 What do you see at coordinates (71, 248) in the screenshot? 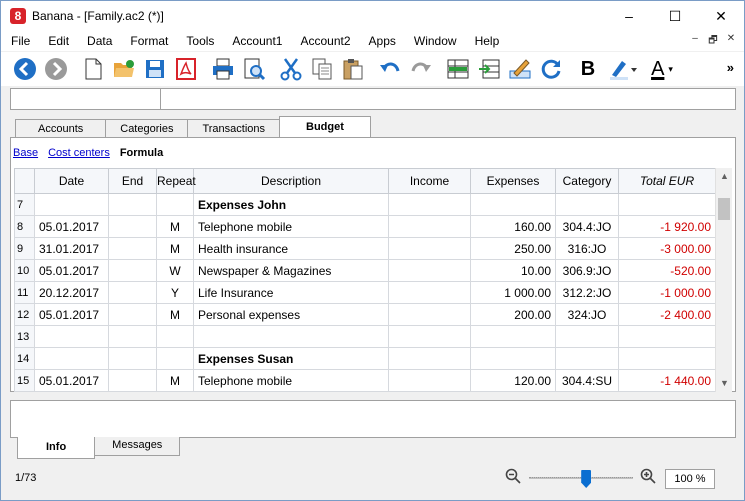
I see `cell-date: 31.01.2017` at bounding box center [71, 248].